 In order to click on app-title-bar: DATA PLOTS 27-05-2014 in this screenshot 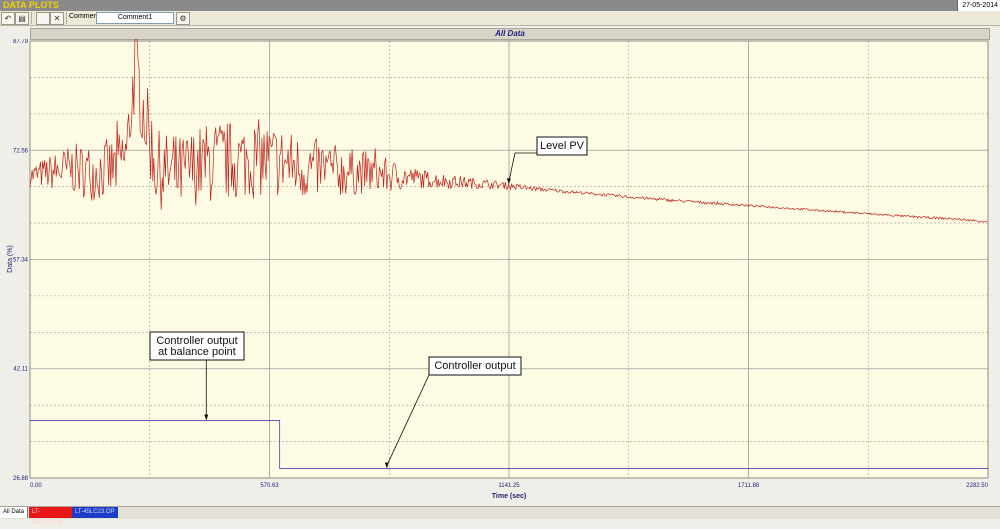, I will do `click(500, 5)`.